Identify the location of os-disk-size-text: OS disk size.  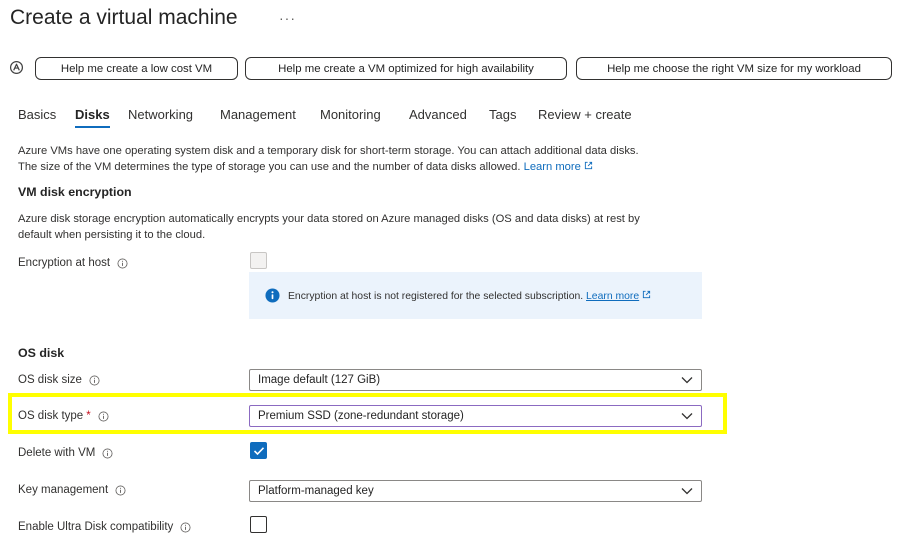
(50, 380).